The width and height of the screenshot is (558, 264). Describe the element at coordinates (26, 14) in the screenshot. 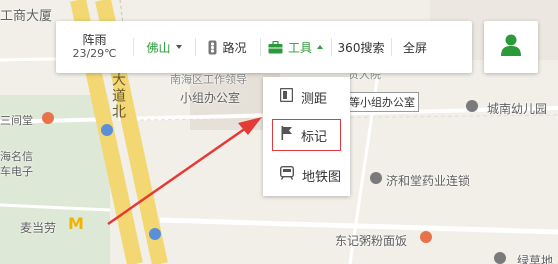

I see `poi-label: 工商大厦` at that location.